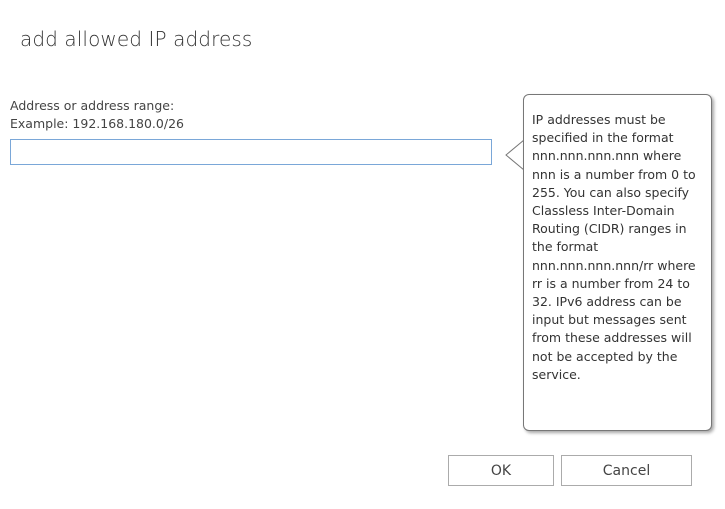 This screenshot has width=725, height=509. What do you see at coordinates (136, 39) in the screenshot?
I see `dialog-title: add allowed IP address` at bounding box center [136, 39].